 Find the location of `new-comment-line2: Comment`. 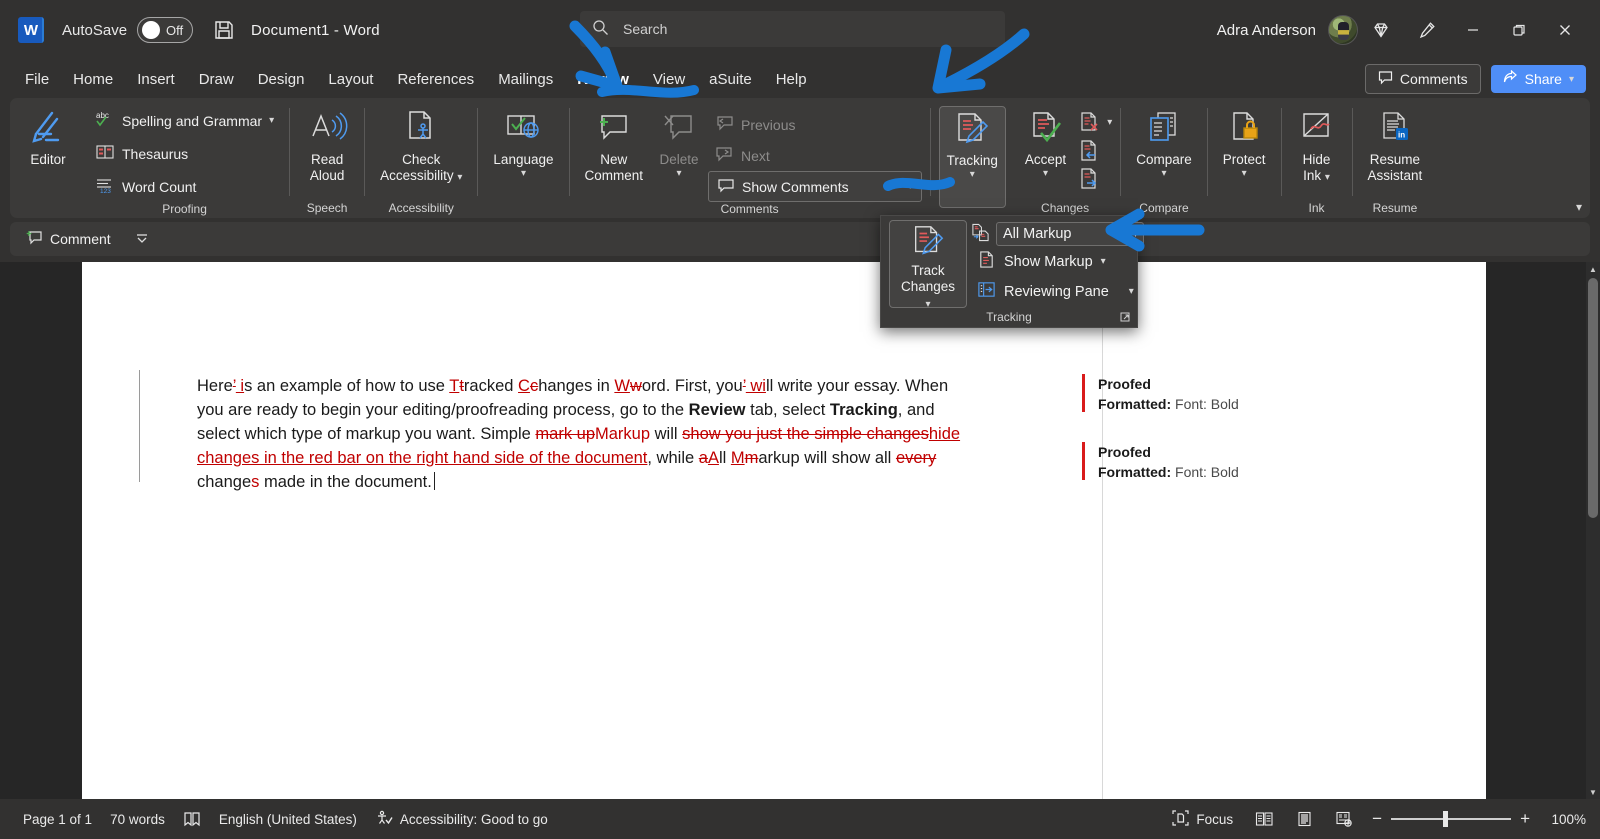

new-comment-line2: Comment is located at coordinates (614, 175).